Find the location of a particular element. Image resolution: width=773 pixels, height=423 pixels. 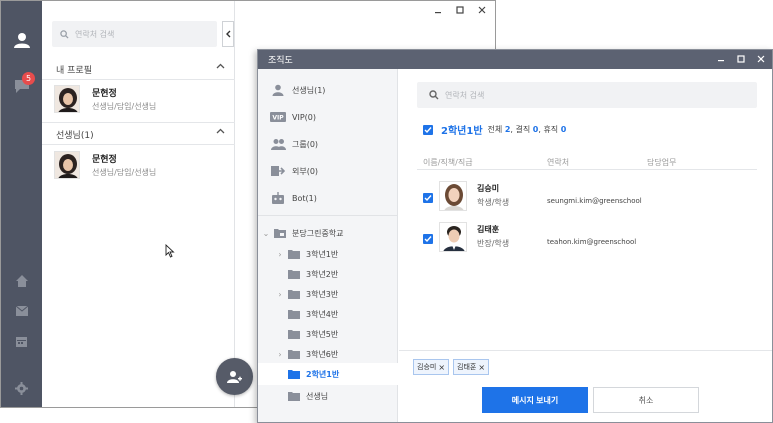

teacher-item: 문현정 선생님/담임/선생님 is located at coordinates (144, 166).